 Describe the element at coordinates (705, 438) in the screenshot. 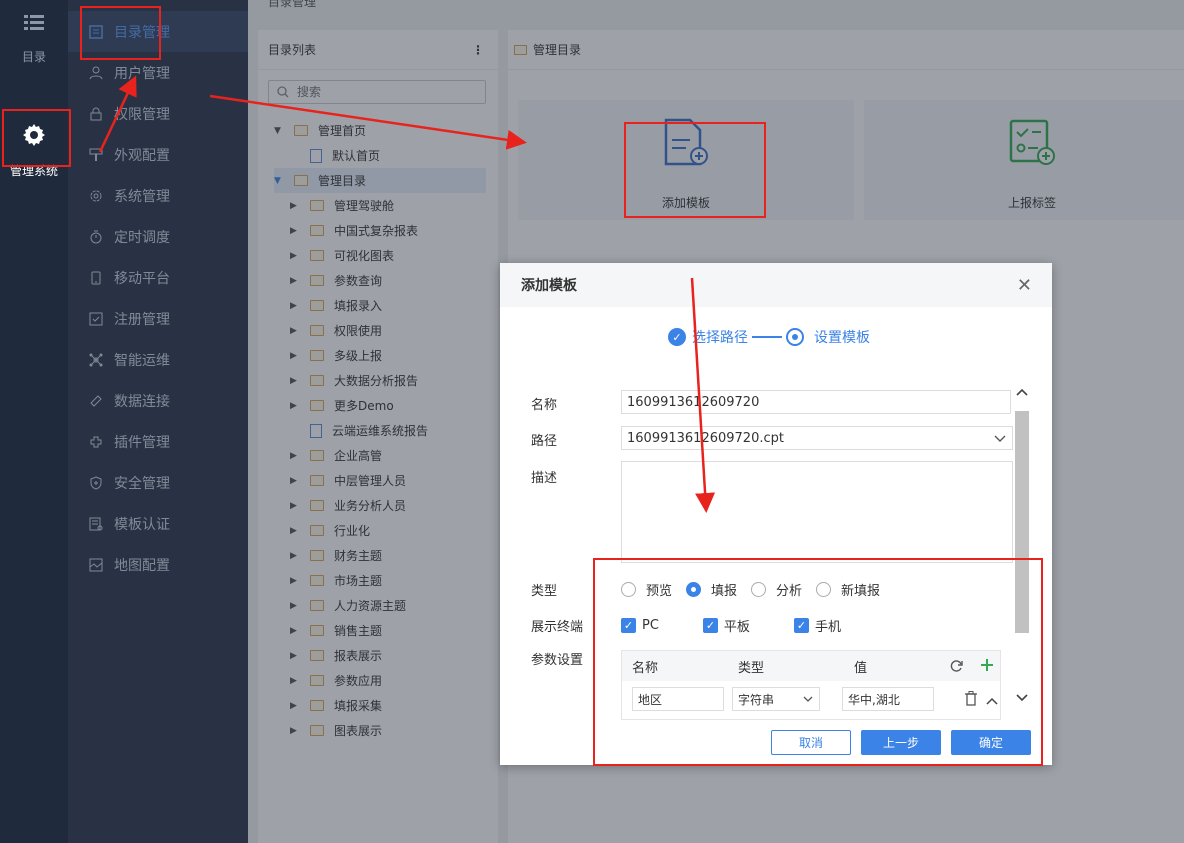

I see `path-value: 1609913612609720.cpt` at that location.